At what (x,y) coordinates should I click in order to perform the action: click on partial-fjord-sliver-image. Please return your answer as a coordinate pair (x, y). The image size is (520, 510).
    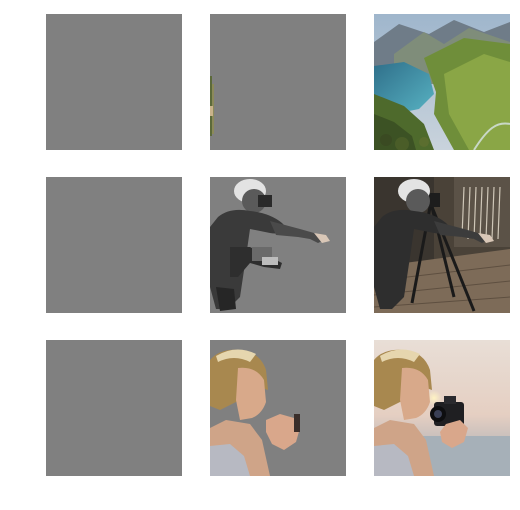
    Looking at the image, I should click on (278, 82).